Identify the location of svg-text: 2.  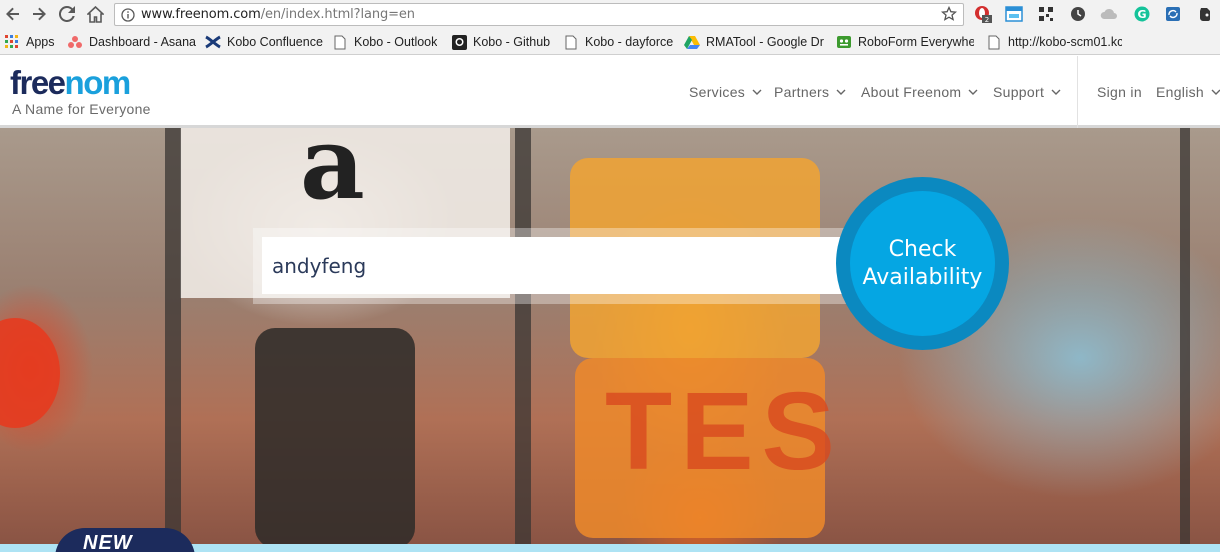
(987, 19).